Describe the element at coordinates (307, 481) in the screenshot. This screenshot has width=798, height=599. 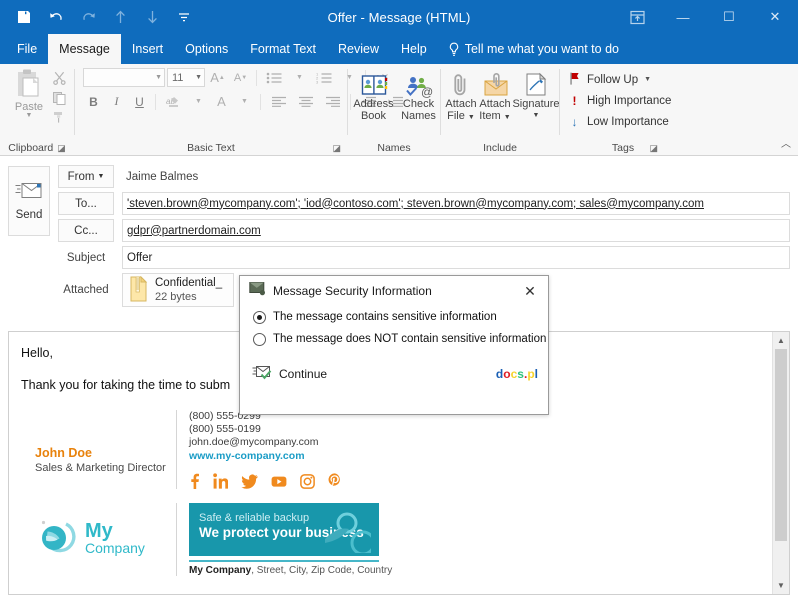
I see `instagram-icon` at that location.